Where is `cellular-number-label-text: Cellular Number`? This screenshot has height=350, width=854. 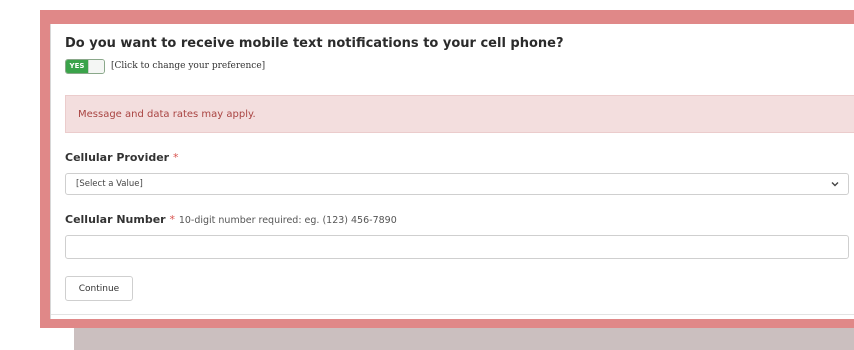 cellular-number-label-text: Cellular Number is located at coordinates (115, 219).